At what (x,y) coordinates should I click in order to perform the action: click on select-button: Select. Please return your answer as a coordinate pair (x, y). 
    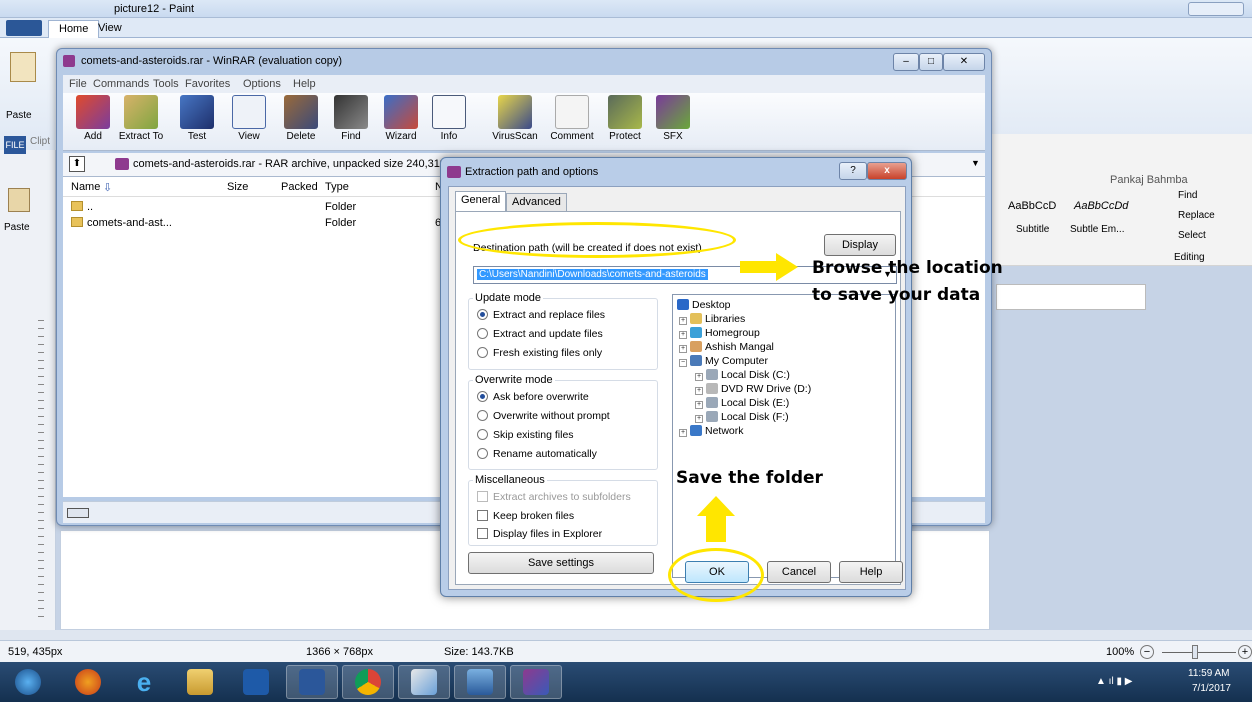
    Looking at the image, I should click on (1192, 235).